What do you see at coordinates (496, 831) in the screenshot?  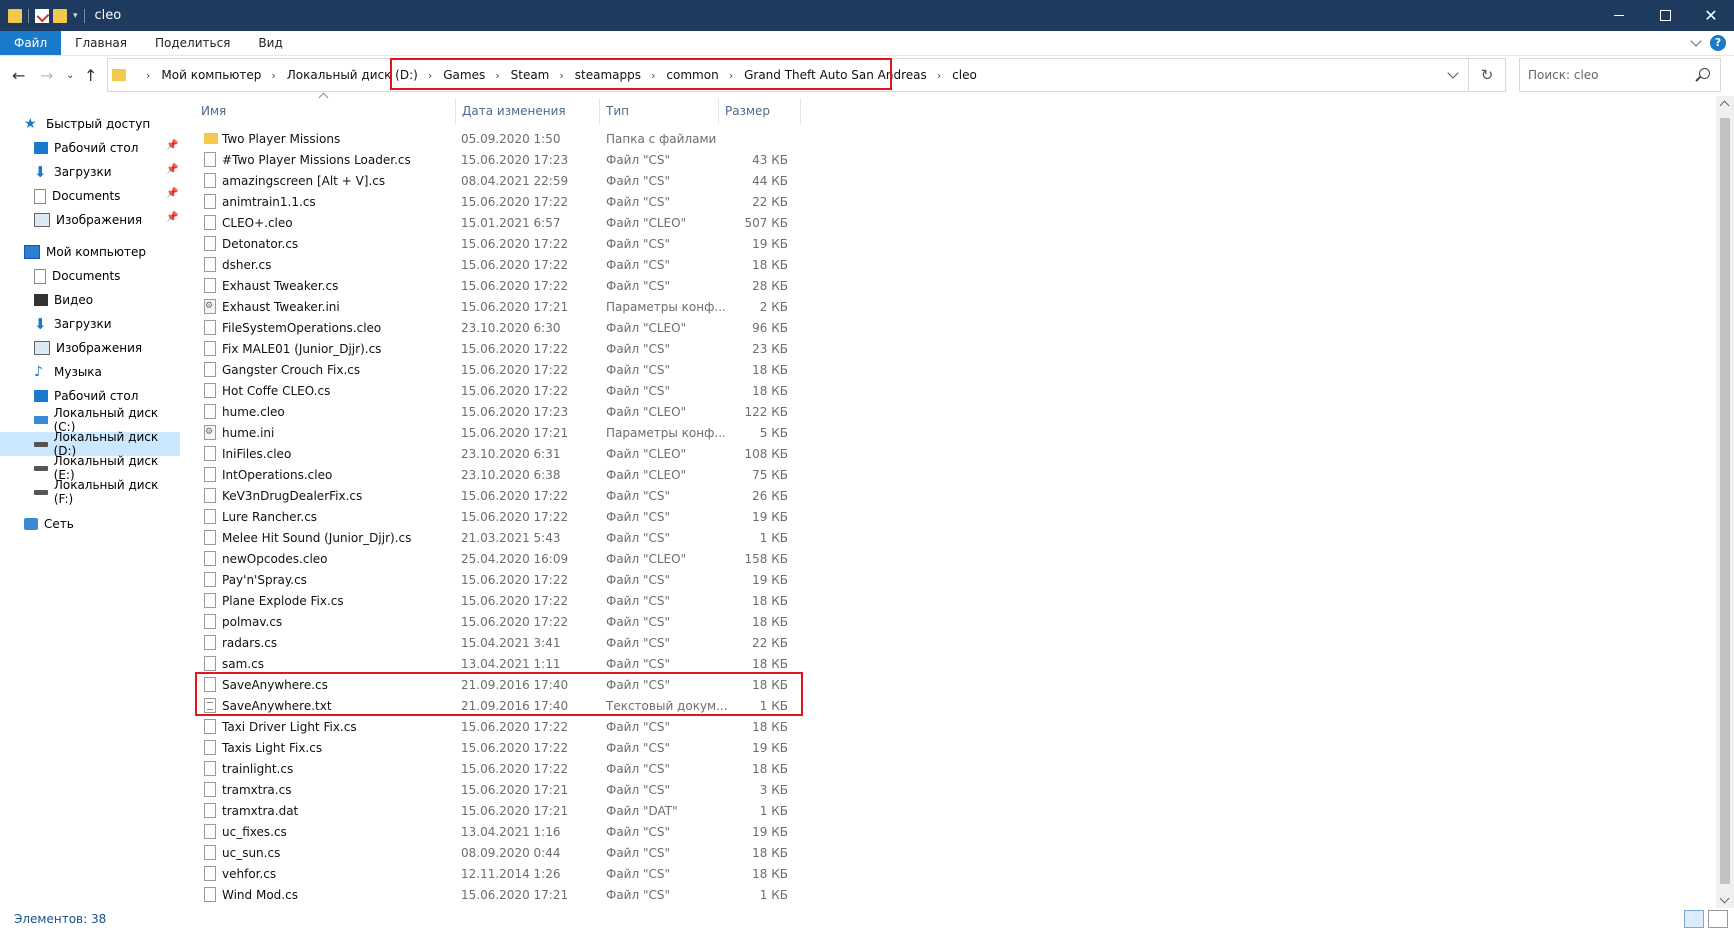 I see `file-row: uc_fixes.cs 13.04.2021 1:16 Файл "CS" 19 КБ` at bounding box center [496, 831].